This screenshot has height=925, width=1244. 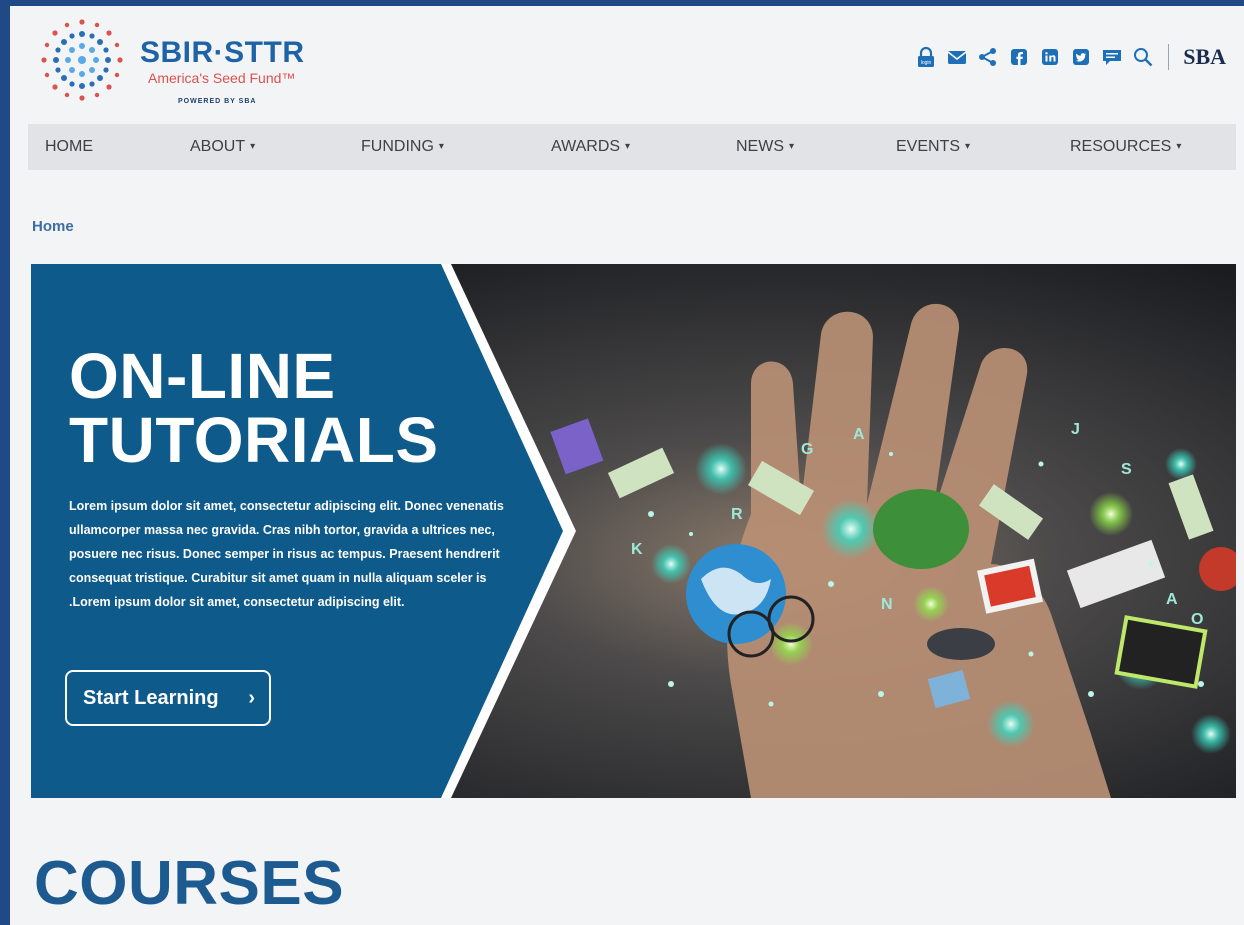 I want to click on courses-heading: COURSES, so click(x=189, y=883).